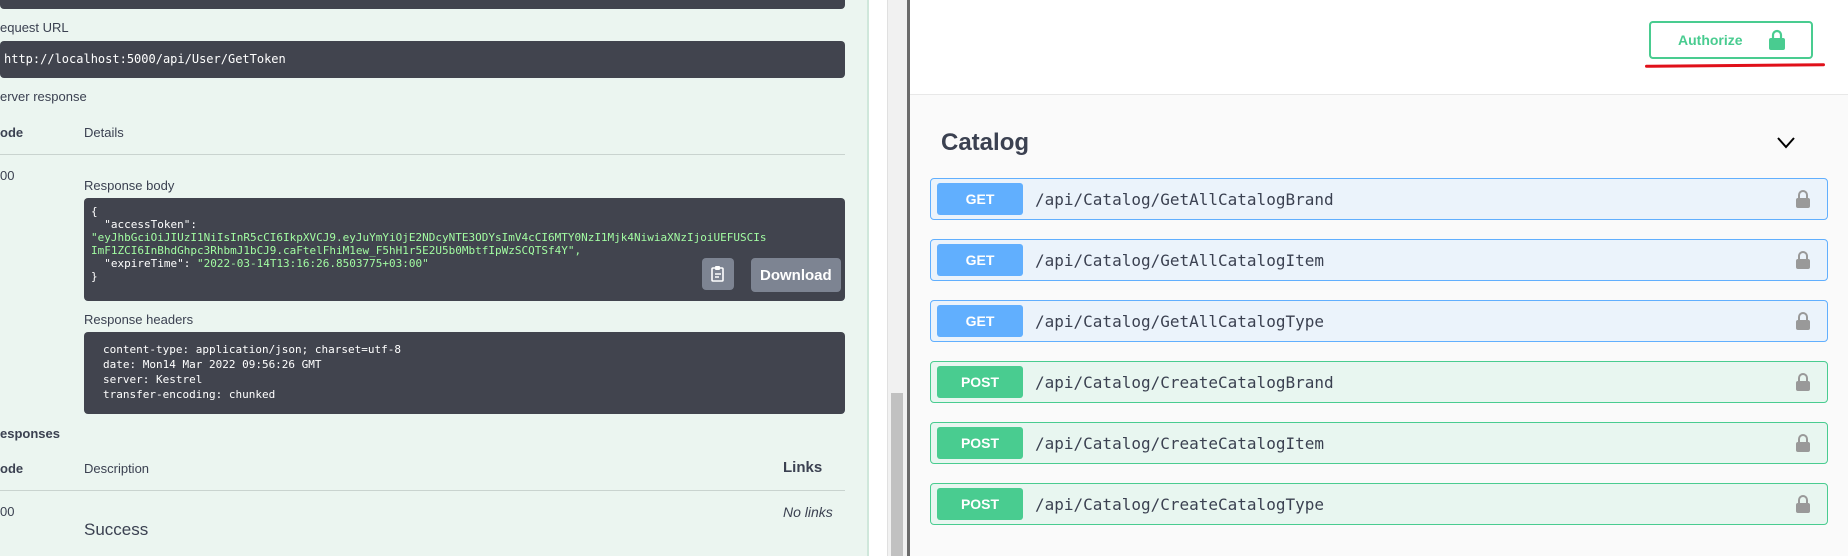  What do you see at coordinates (796, 275) in the screenshot?
I see `download-button: Download` at bounding box center [796, 275].